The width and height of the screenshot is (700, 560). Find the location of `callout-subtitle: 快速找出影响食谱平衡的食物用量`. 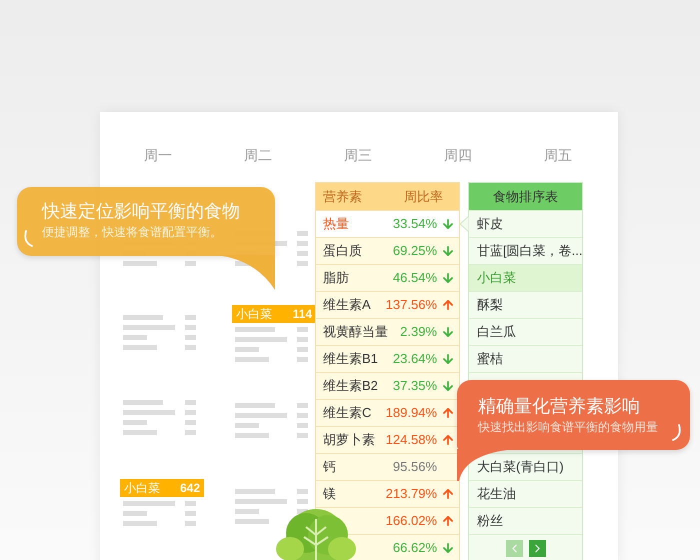

callout-subtitle: 快速找出影响食谱平衡的食物用量 is located at coordinates (568, 427).